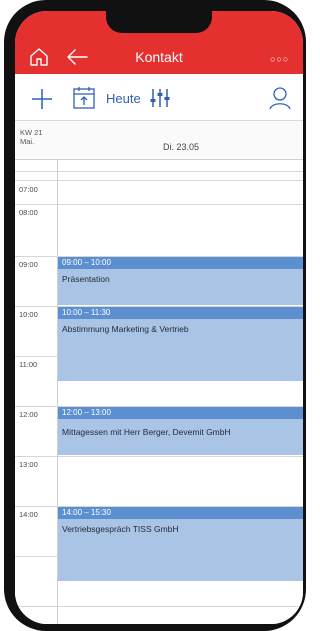 The image size is (320, 631). Describe the element at coordinates (28, 514) in the screenshot. I see `hour-label: 14:00` at that location.